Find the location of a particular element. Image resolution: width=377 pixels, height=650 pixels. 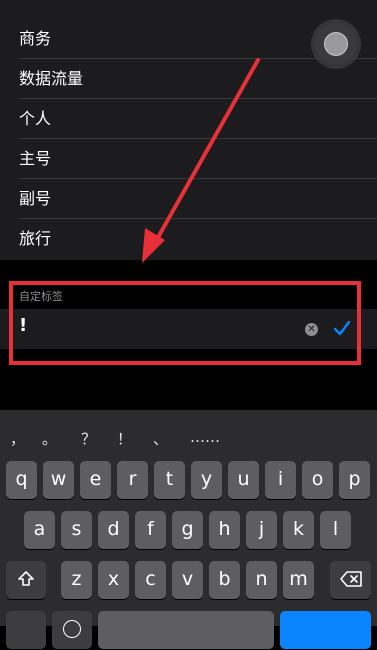

key-e: e is located at coordinates (95, 480).